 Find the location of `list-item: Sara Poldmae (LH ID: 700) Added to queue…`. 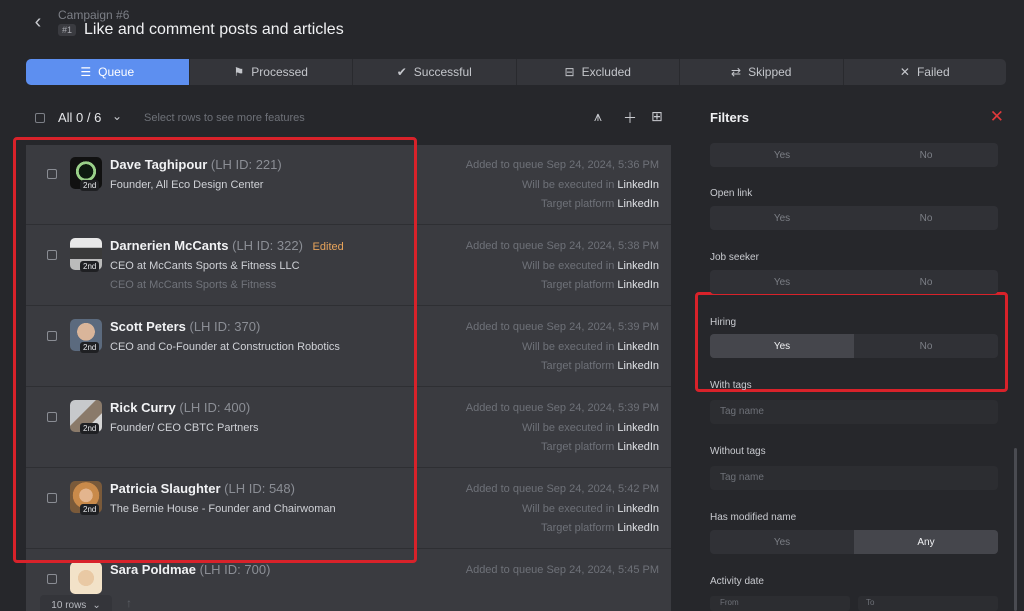

list-item: Sara Poldmae (LH ID: 700) Added to queue… is located at coordinates (348, 580).